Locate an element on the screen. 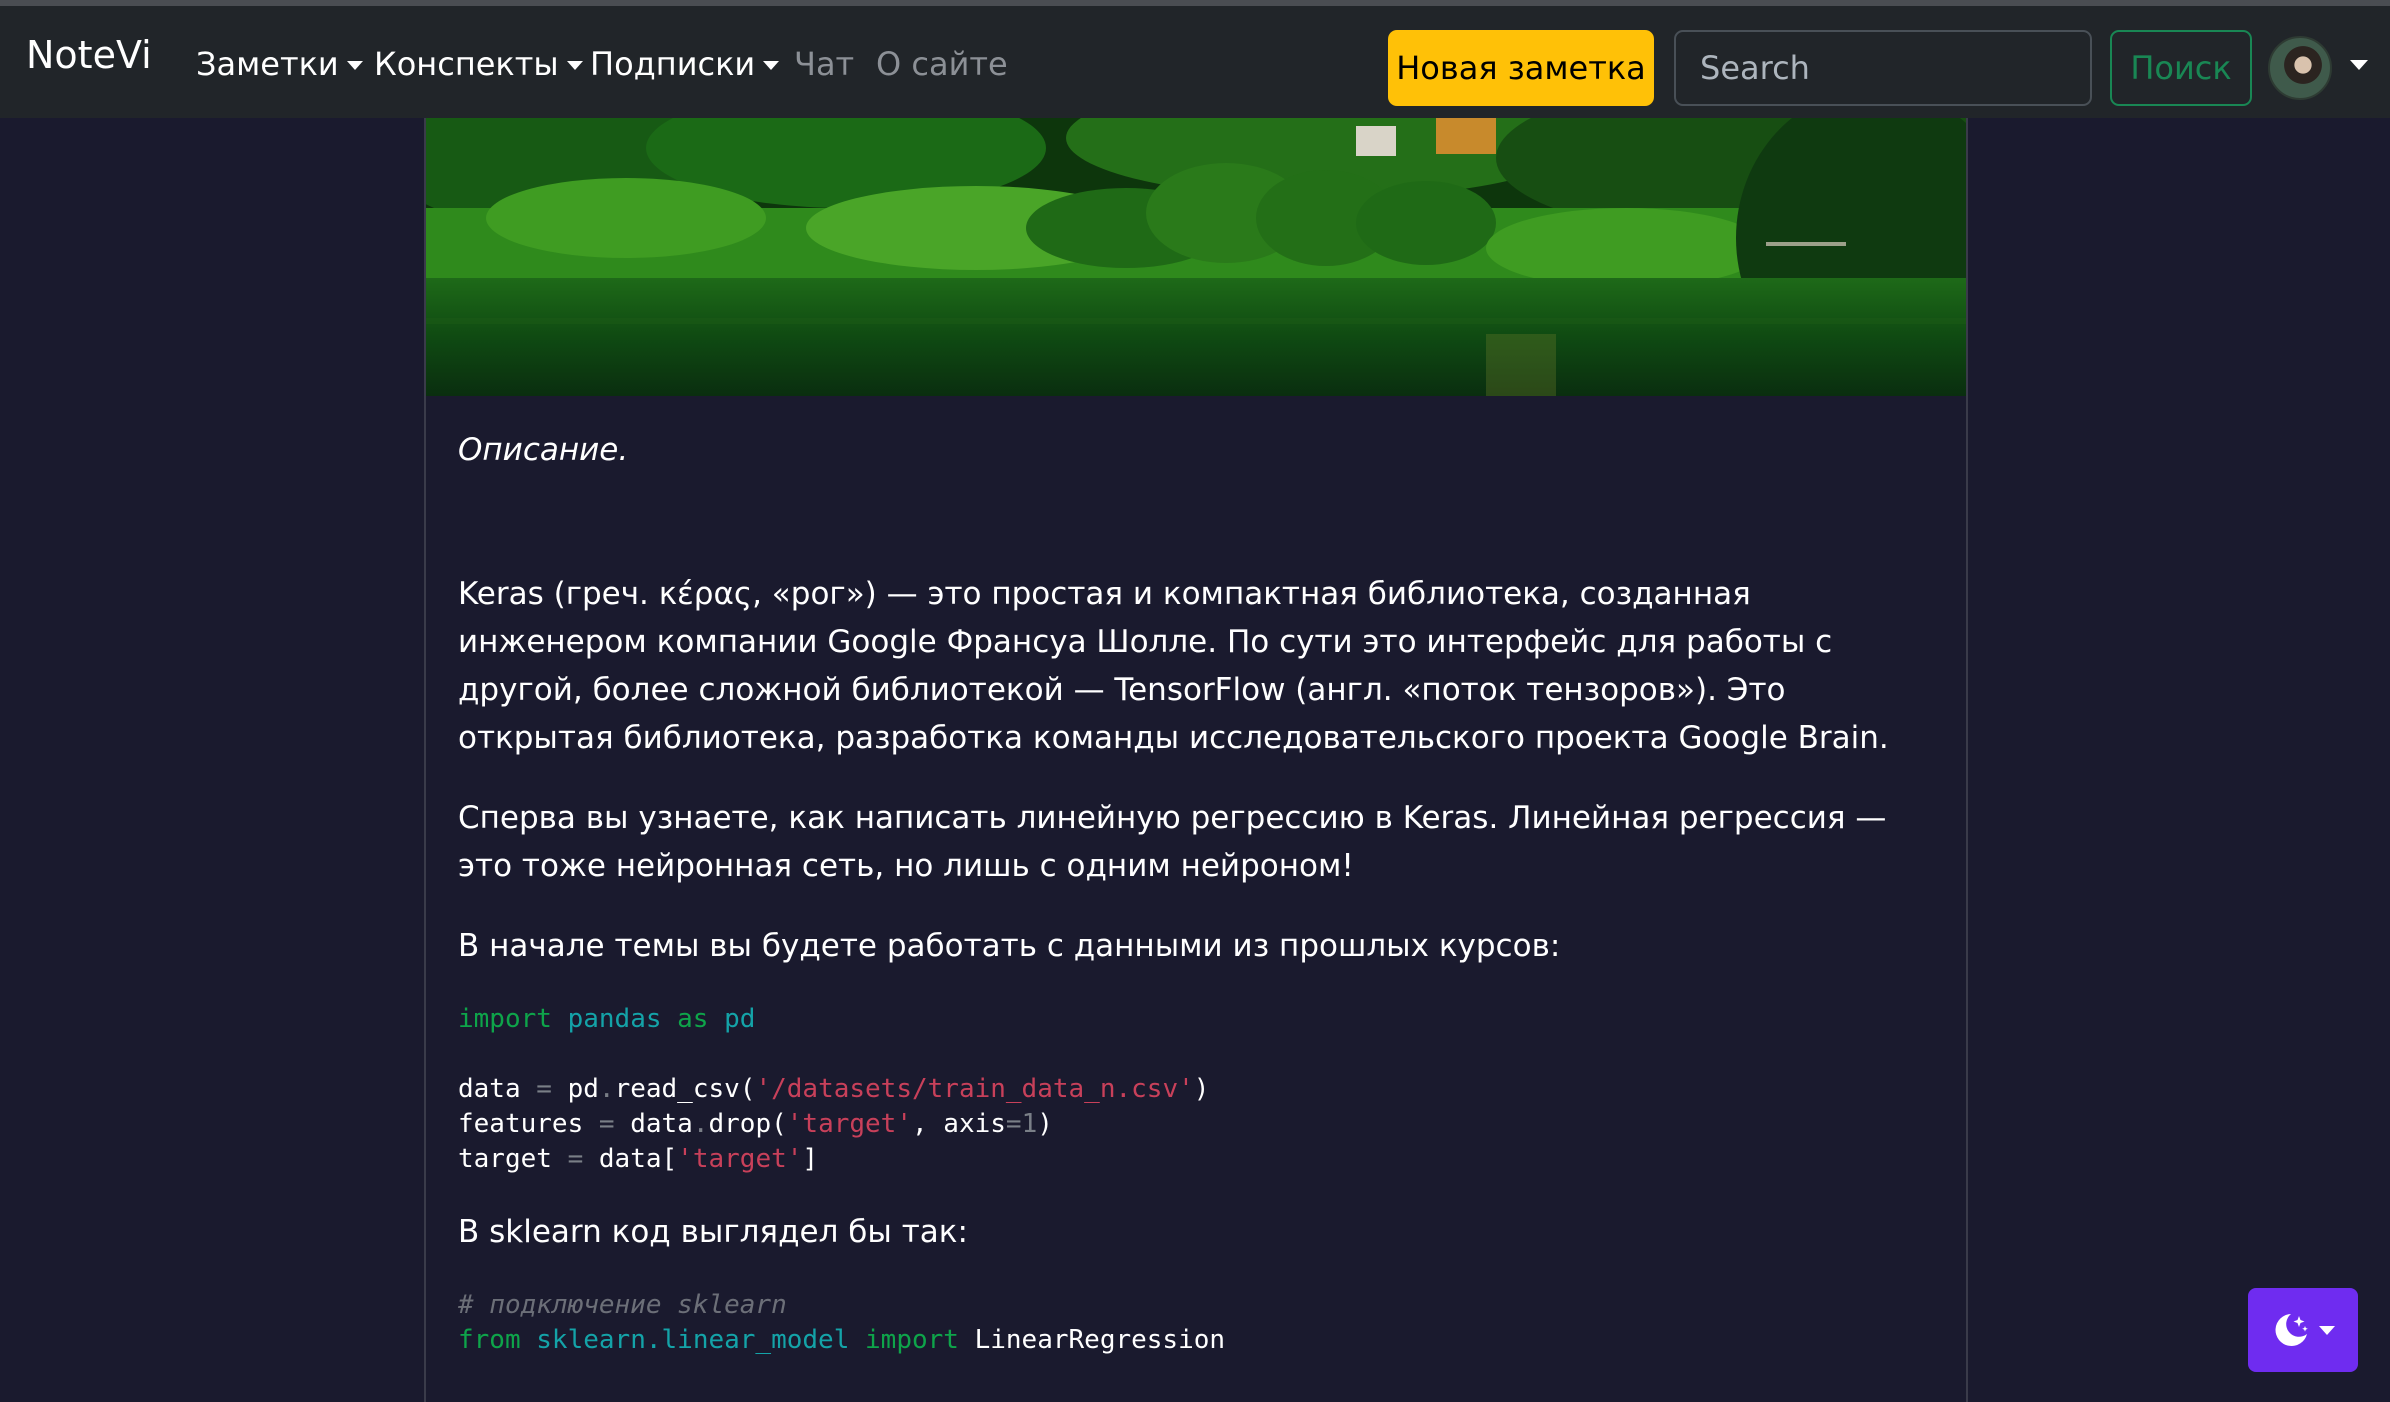 Image resolution: width=2390 pixels, height=1402 pixels. code-token: features is located at coordinates (528, 1124).